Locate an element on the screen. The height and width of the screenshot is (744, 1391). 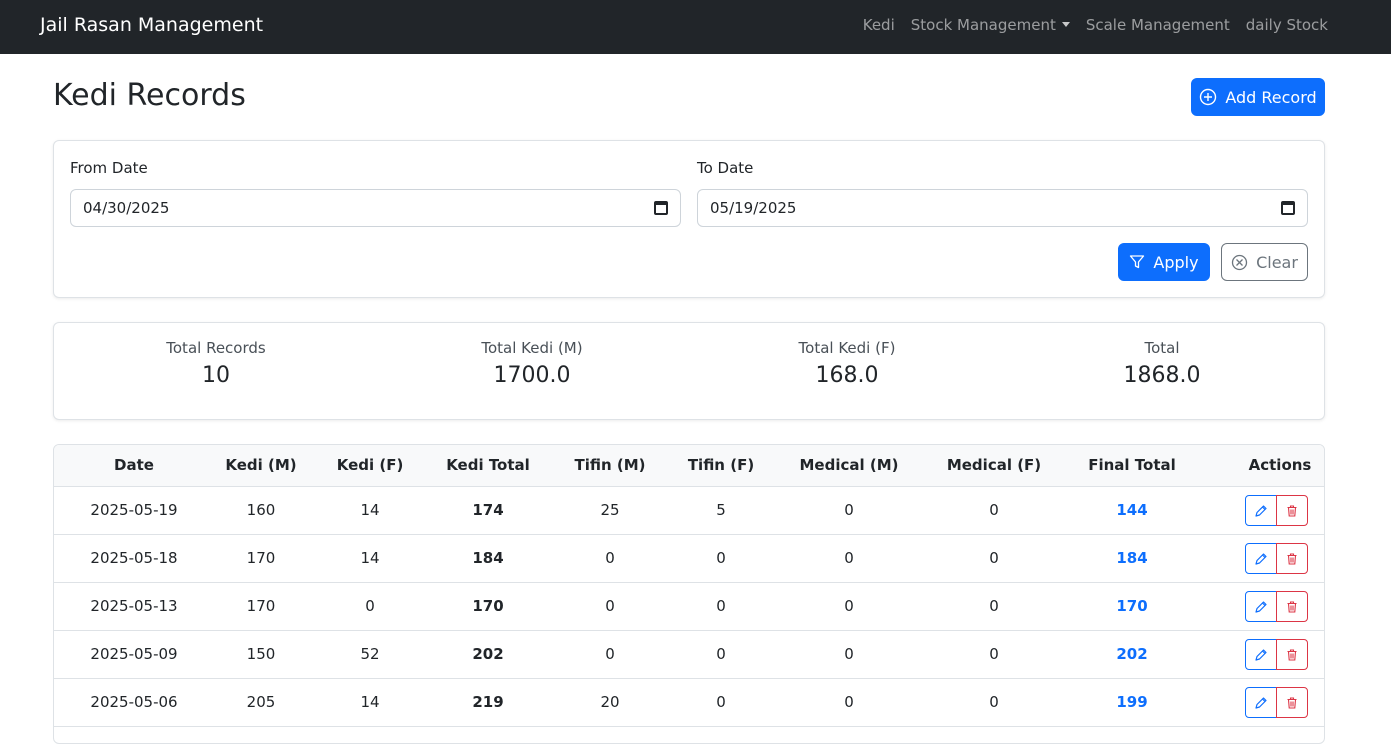
stat-value: 168.0 is located at coordinates (847, 375).